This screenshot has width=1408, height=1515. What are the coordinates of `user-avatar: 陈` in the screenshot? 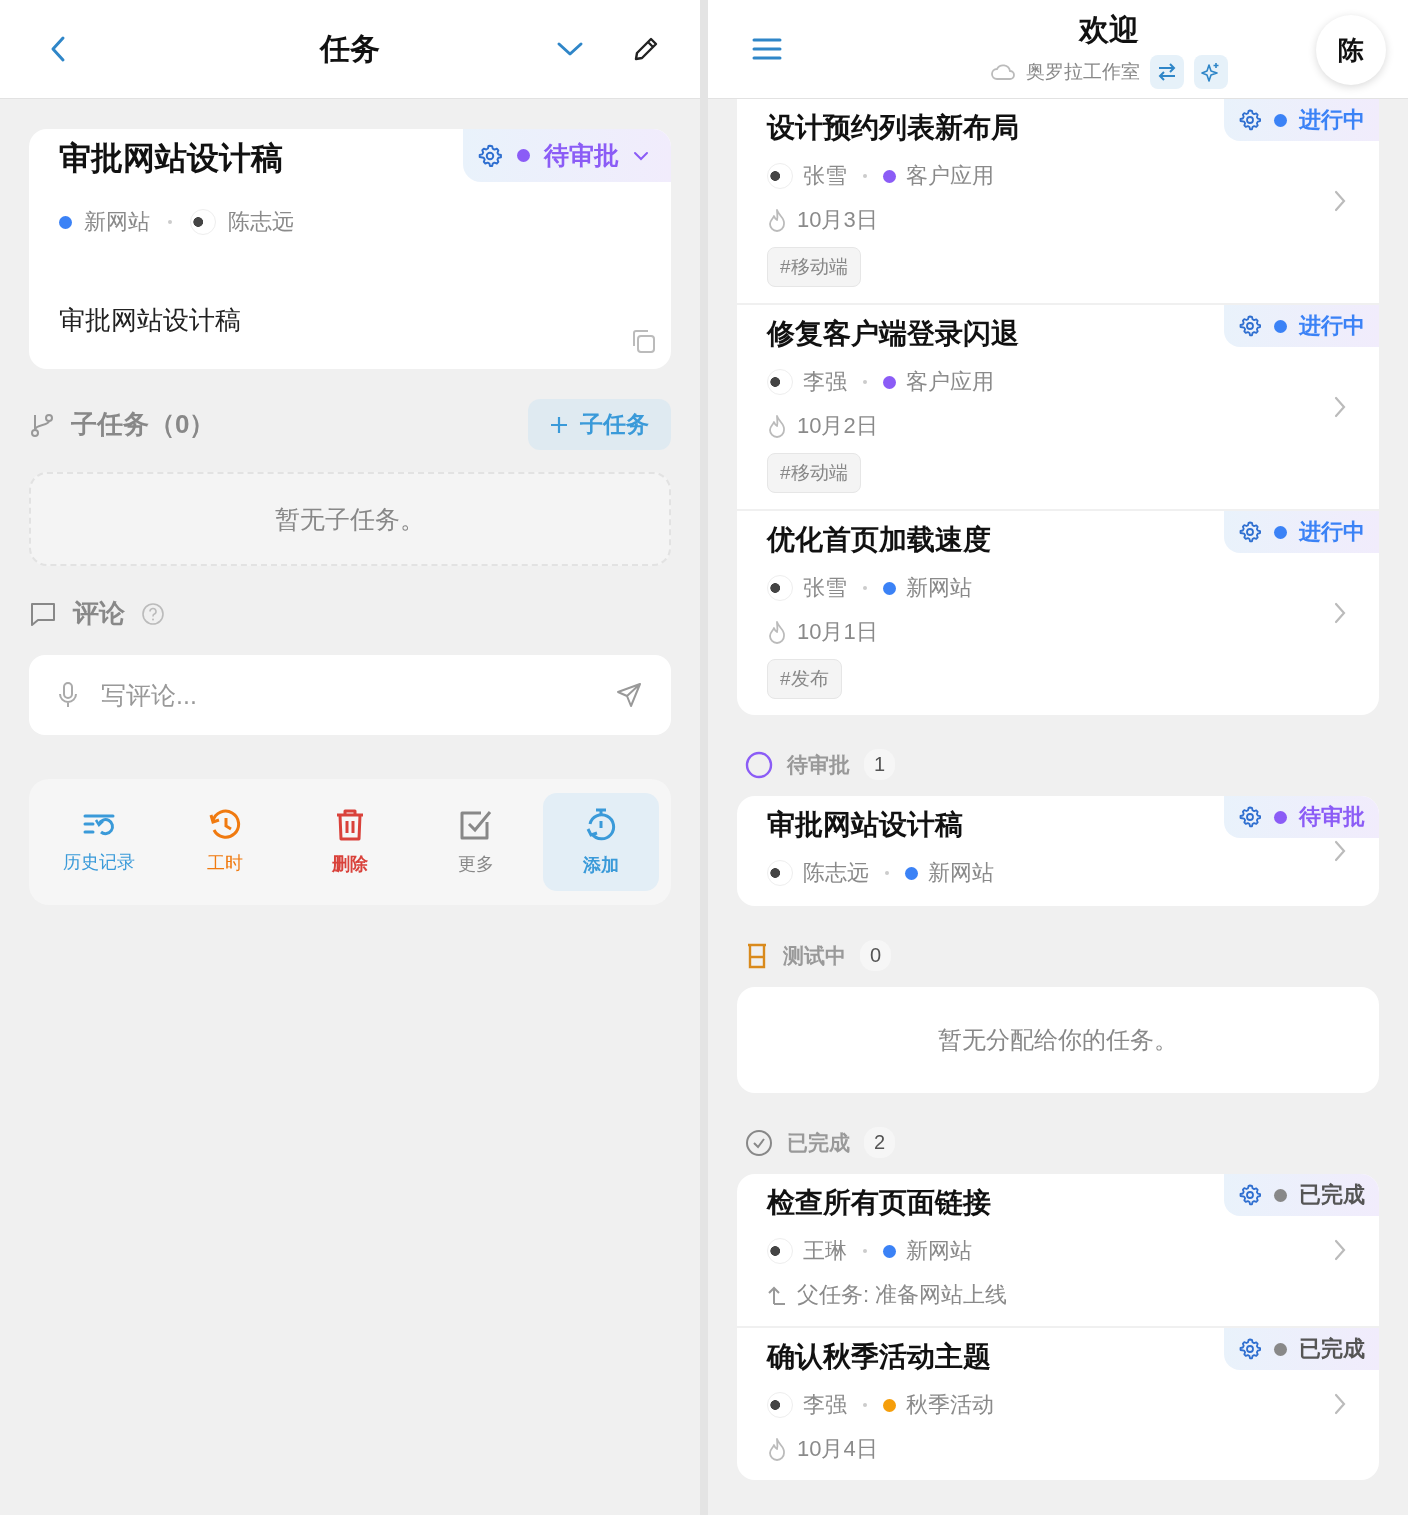 It's located at (1351, 50).